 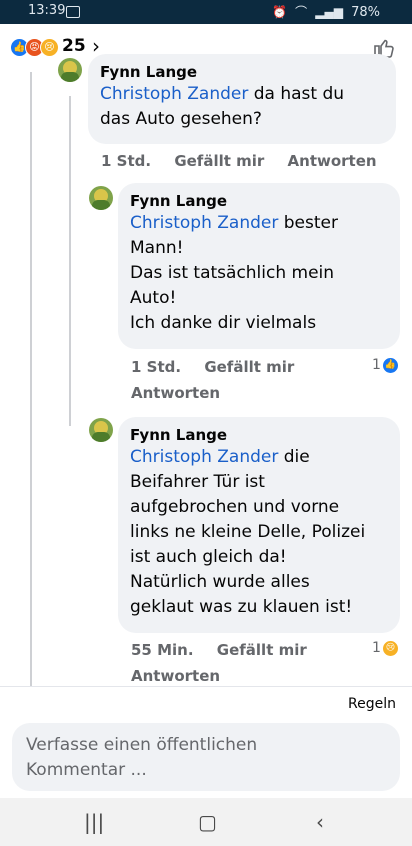 What do you see at coordinates (231, 663) in the screenshot?
I see `comment-actions: 55 Min. Gefällt mir Antworten` at bounding box center [231, 663].